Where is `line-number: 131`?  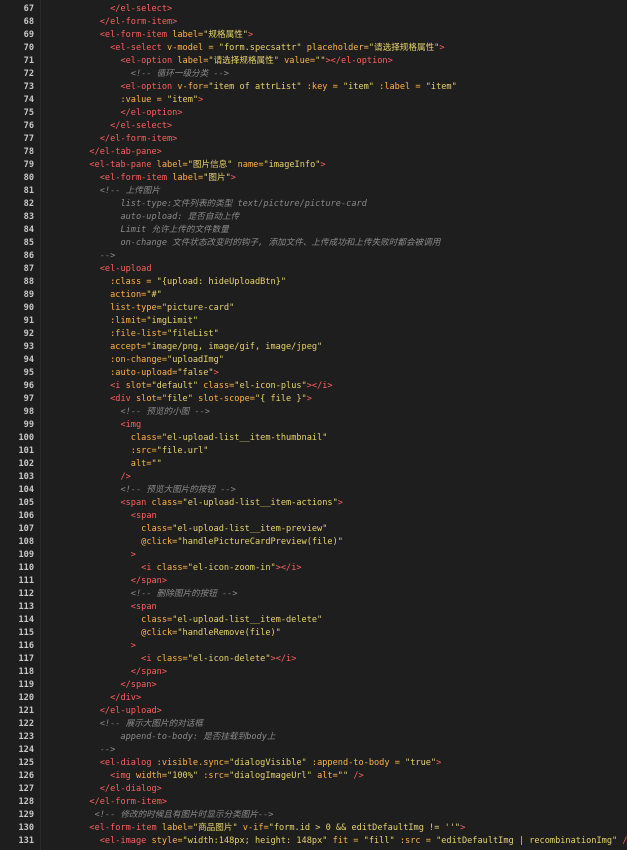 line-number: 131 is located at coordinates (26, 841).